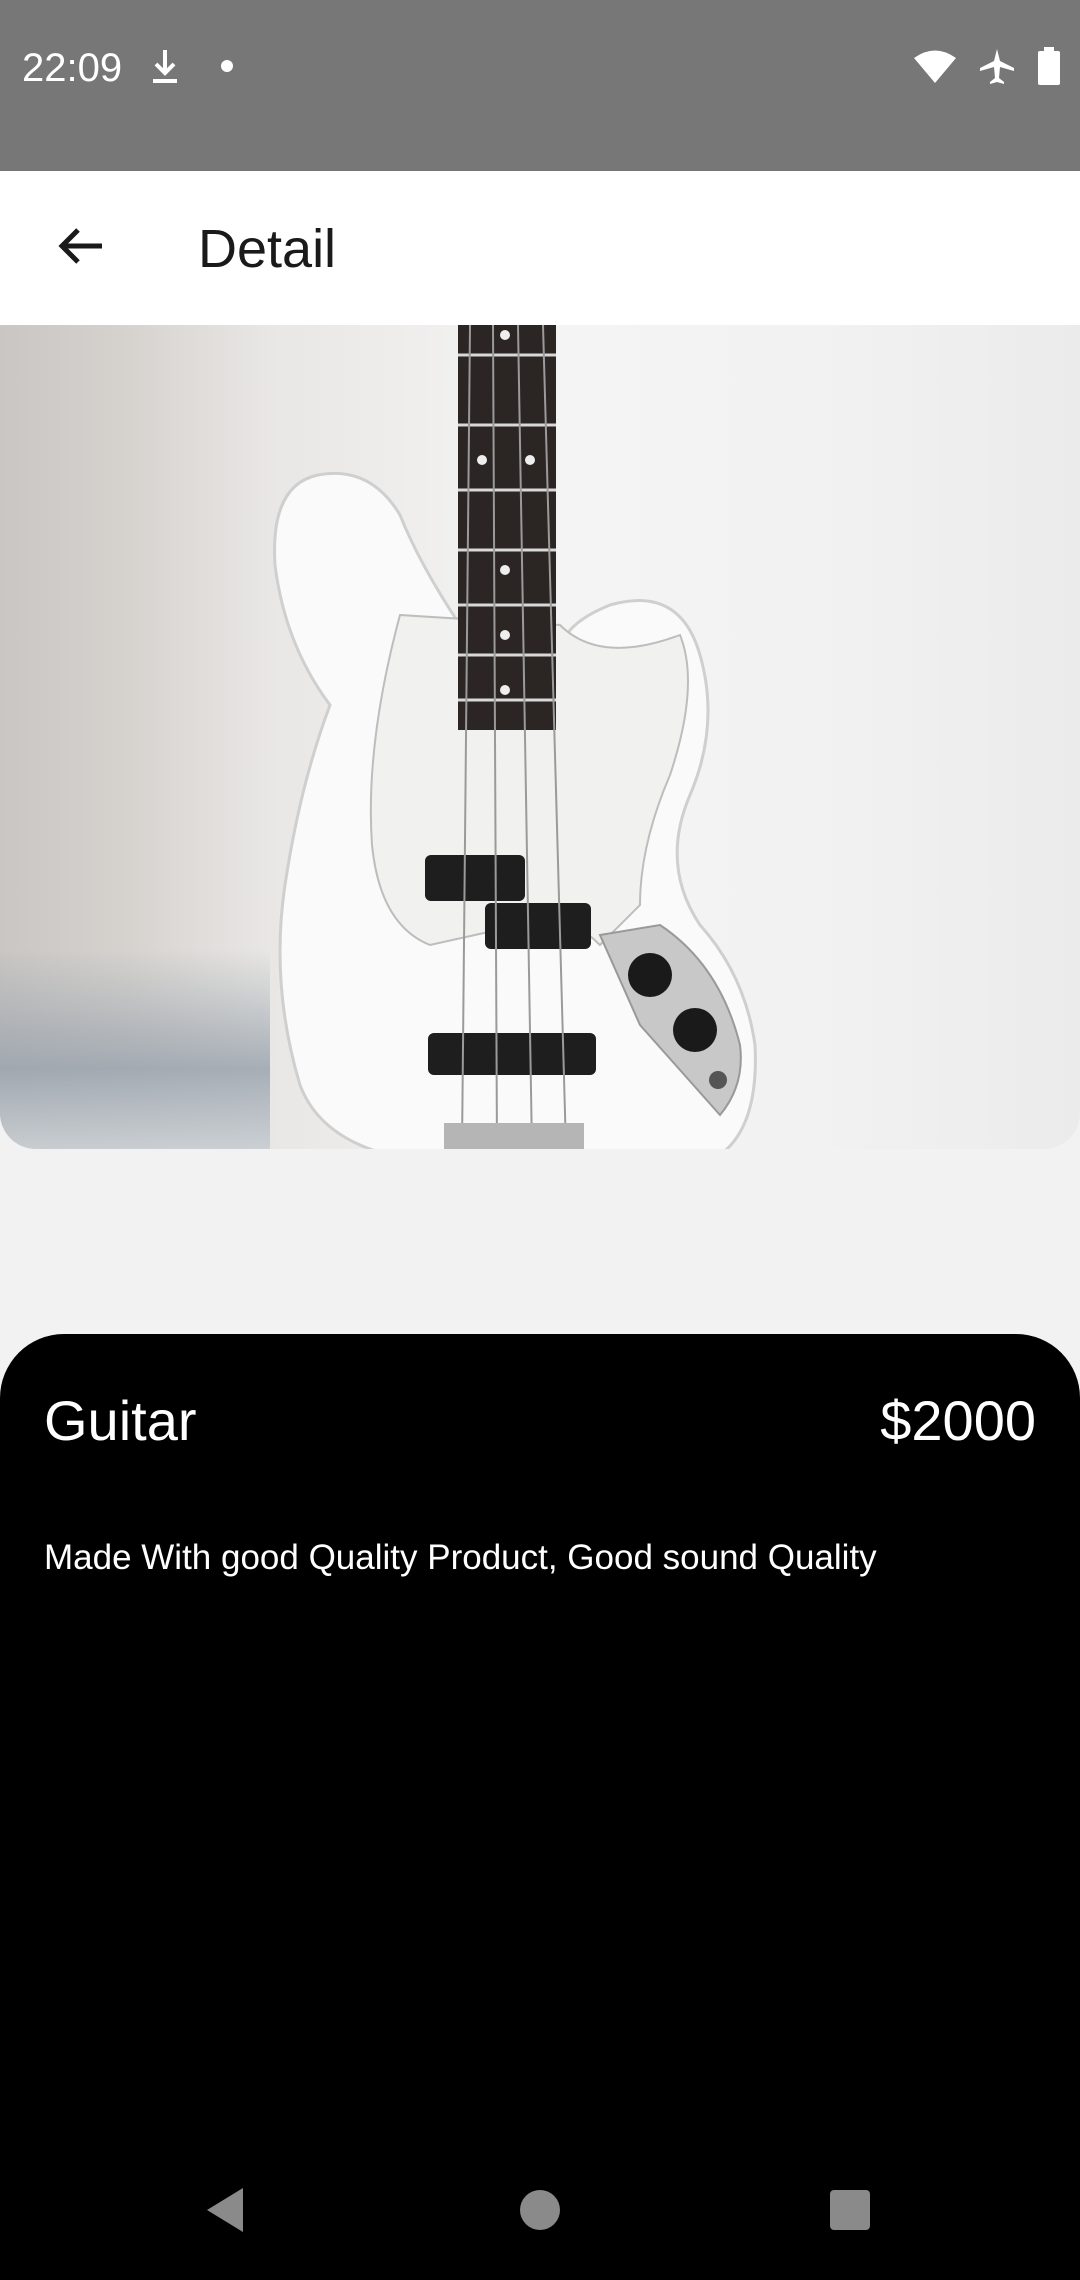 This screenshot has height=2280, width=1080. I want to click on wifi-icon, so click(935, 68).